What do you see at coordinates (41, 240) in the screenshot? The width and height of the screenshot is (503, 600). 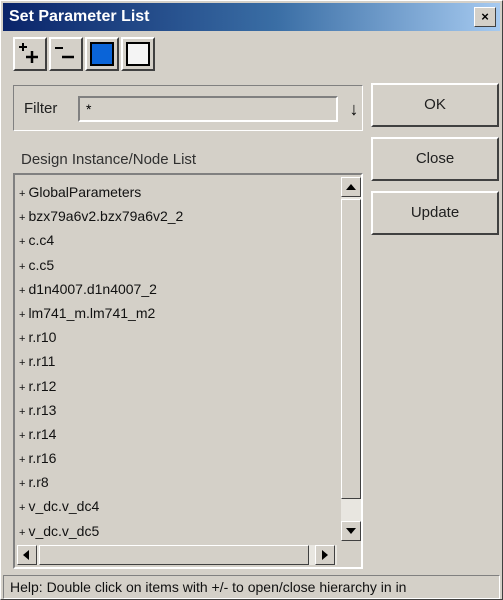 I see `list-item-label: c.c4` at bounding box center [41, 240].